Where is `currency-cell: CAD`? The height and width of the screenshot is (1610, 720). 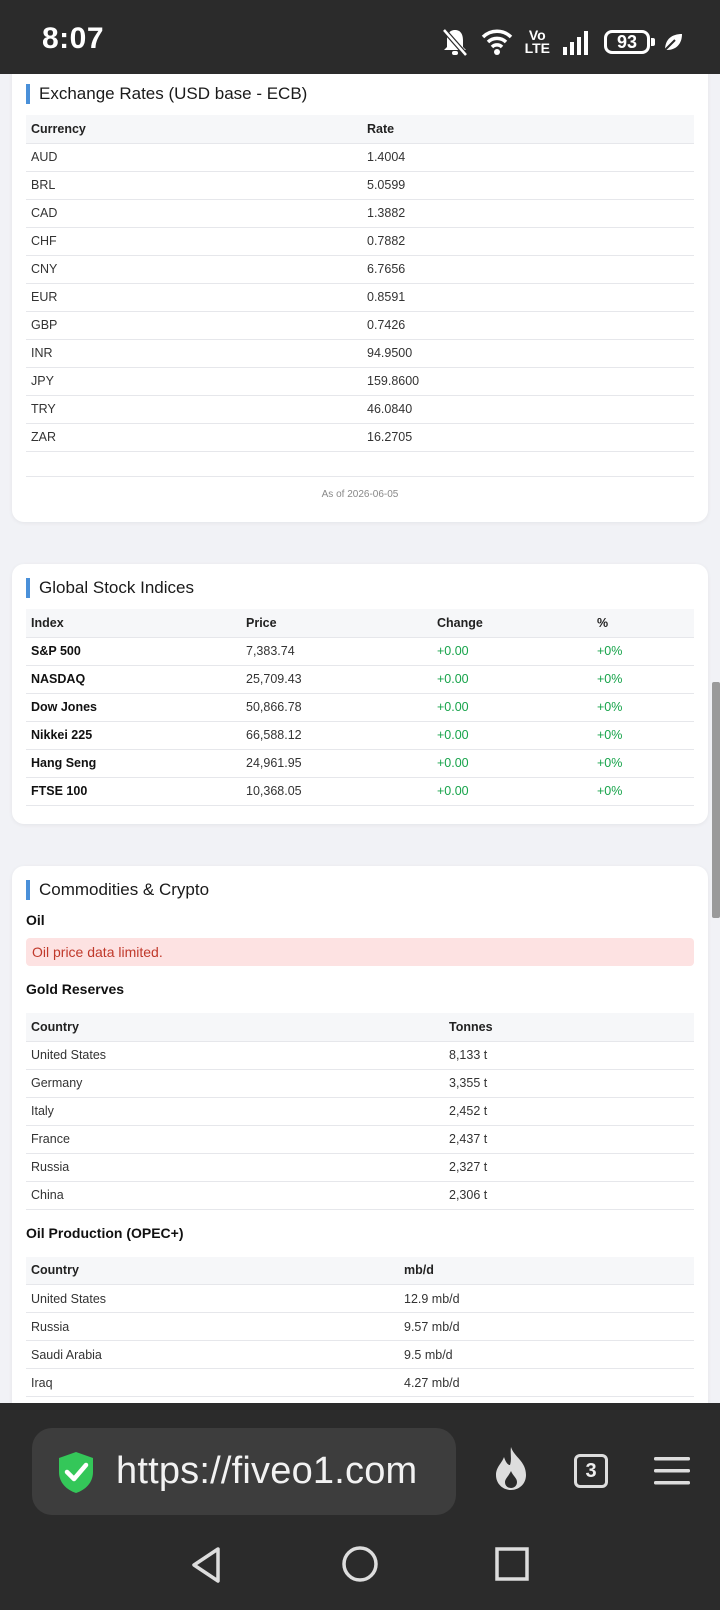
currency-cell: CAD is located at coordinates (194, 213).